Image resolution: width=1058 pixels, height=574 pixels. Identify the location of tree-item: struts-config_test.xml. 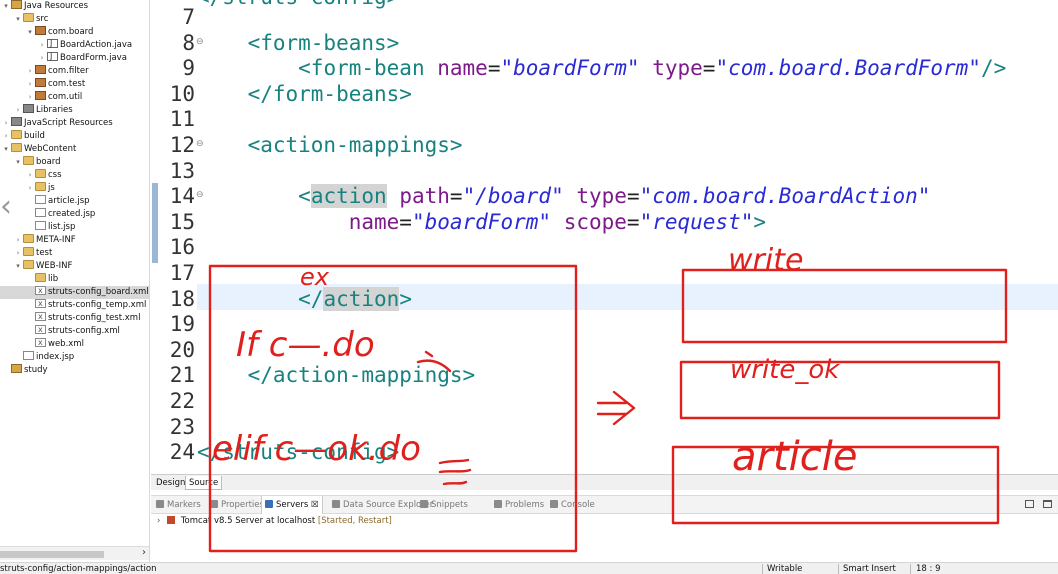
(74, 317).